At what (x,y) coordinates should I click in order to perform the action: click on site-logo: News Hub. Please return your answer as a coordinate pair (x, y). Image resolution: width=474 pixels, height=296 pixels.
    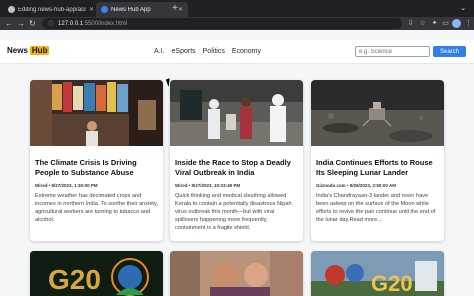
    Looking at the image, I should click on (28, 50).